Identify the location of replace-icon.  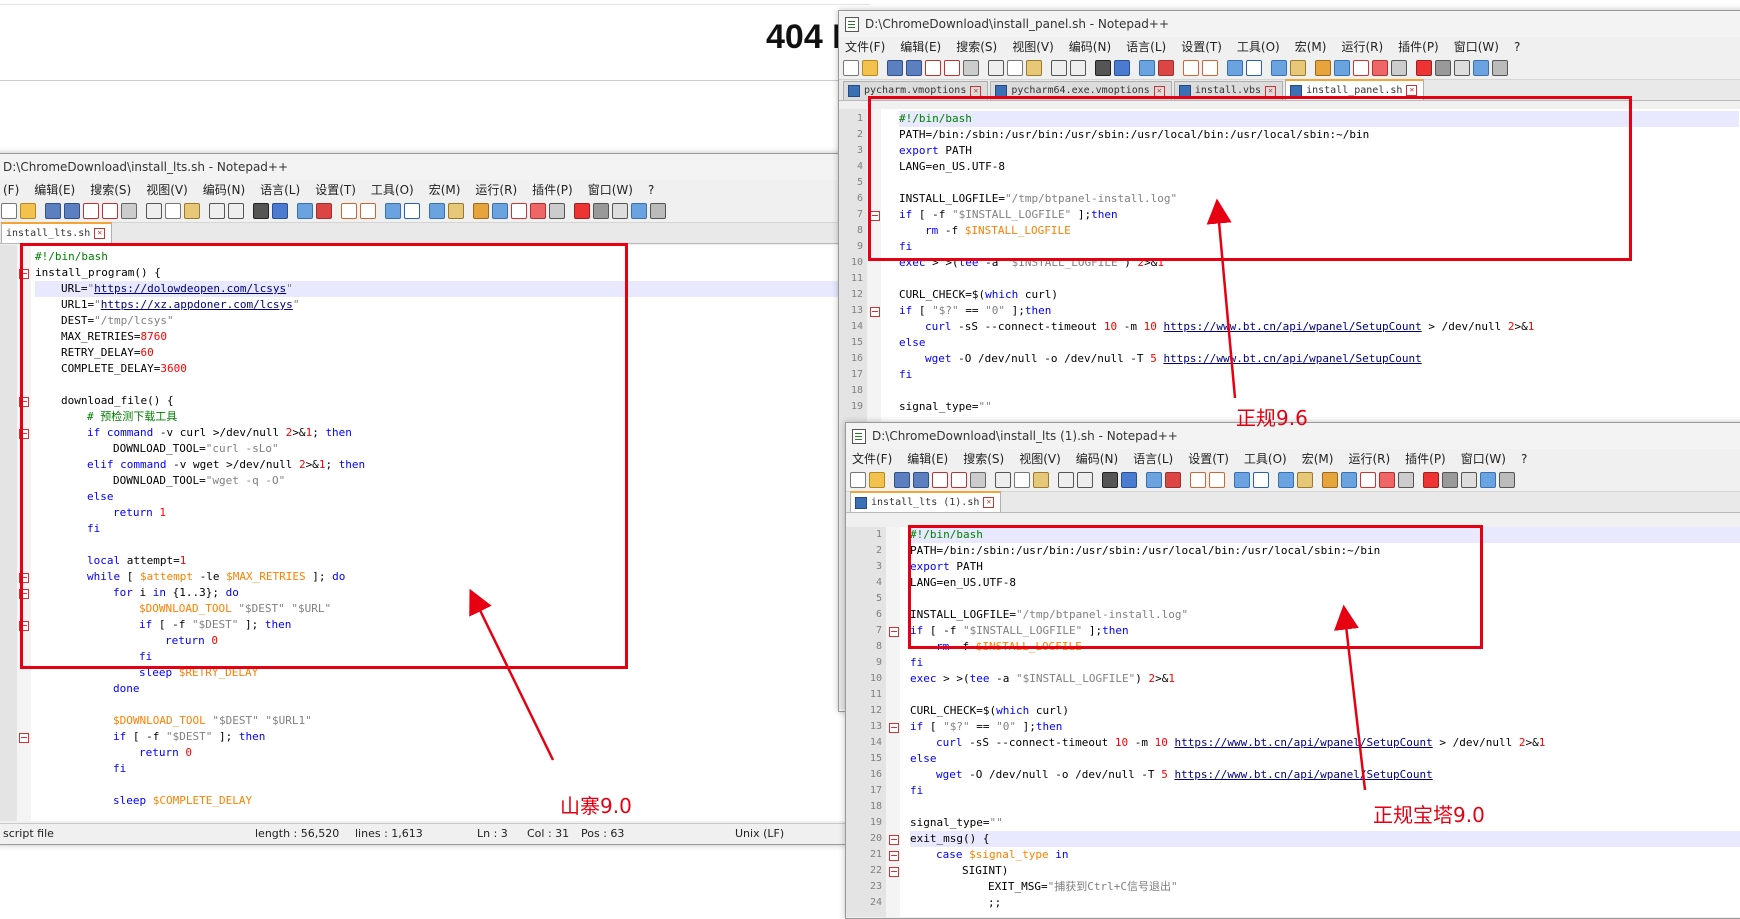
(1122, 68).